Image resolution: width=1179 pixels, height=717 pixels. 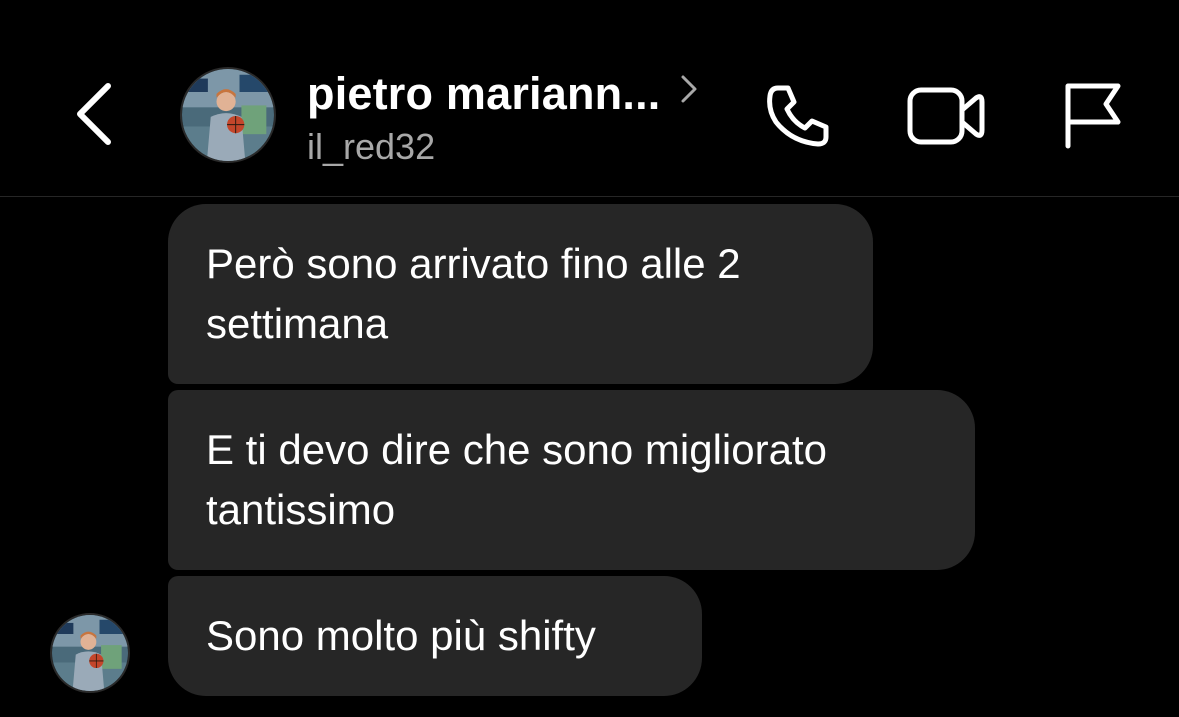 What do you see at coordinates (401, 635) in the screenshot?
I see `message-text: Sono molto più shifty` at bounding box center [401, 635].